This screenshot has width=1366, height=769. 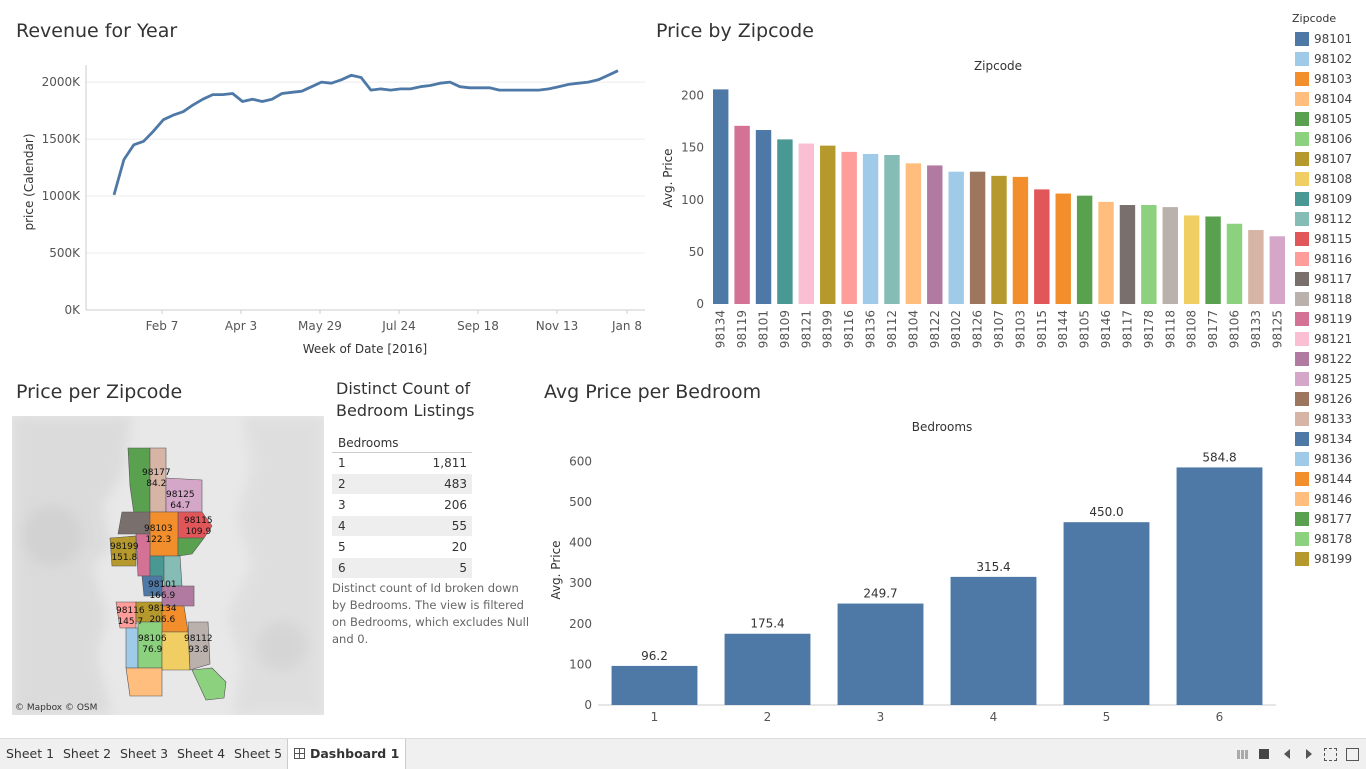 What do you see at coordinates (1325, 219) in the screenshot?
I see `legend-item-98112: 98112` at bounding box center [1325, 219].